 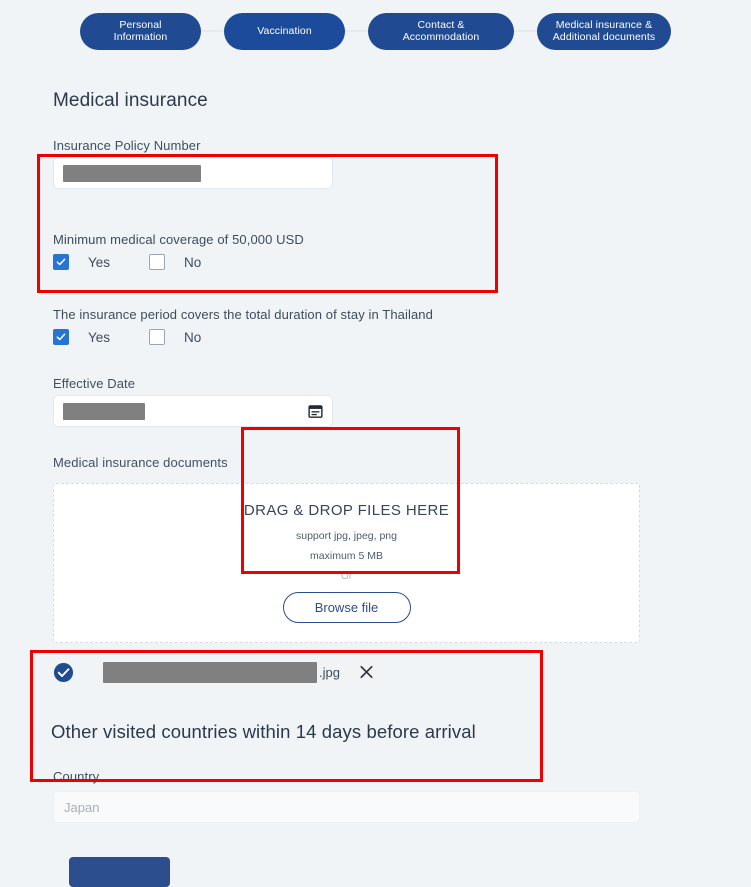 What do you see at coordinates (140, 462) in the screenshot?
I see `medical-insurance-documents-label: Medical insurance documents` at bounding box center [140, 462].